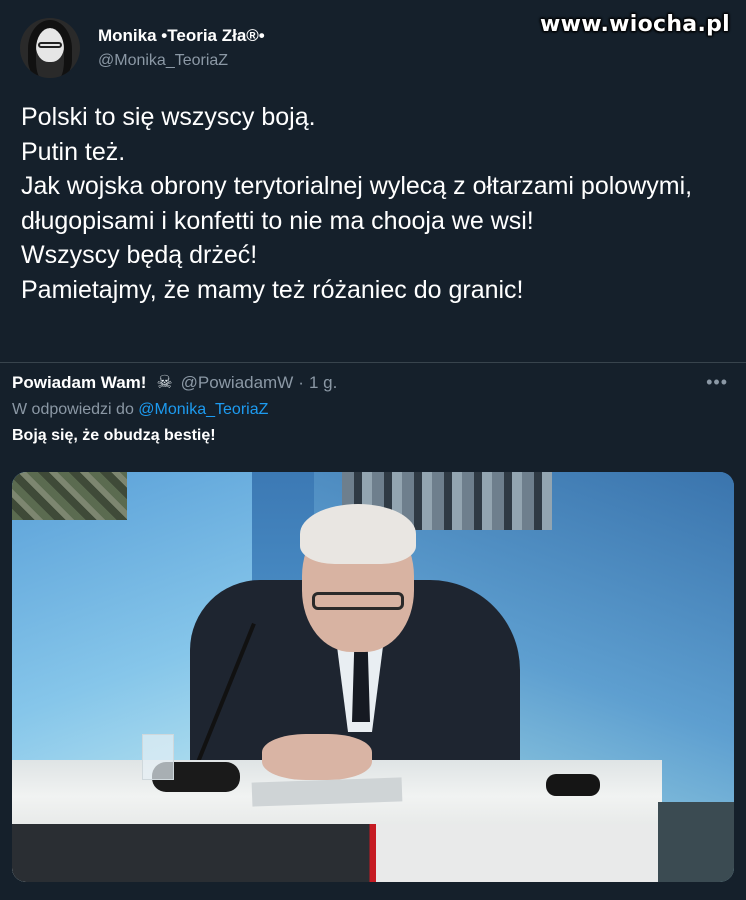 The width and height of the screenshot is (746, 900). What do you see at coordinates (237, 383) in the screenshot?
I see `reply-handle: @PowiadamW` at bounding box center [237, 383].